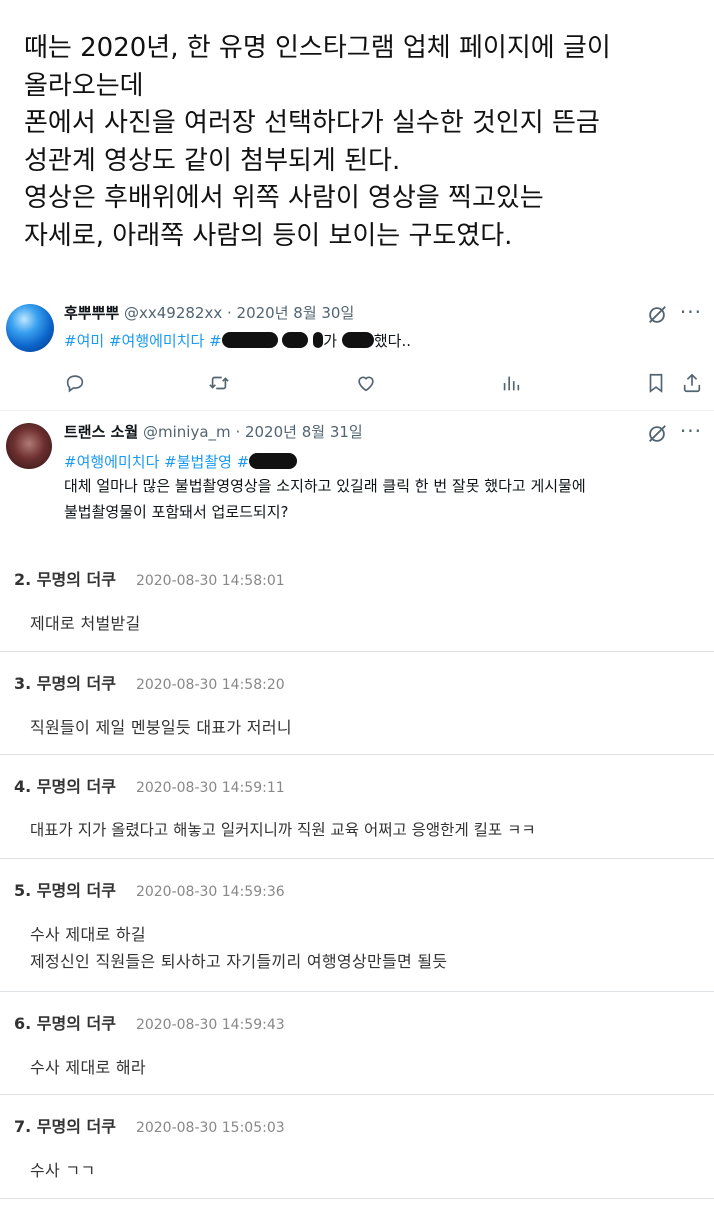 This screenshot has width=714, height=1210. I want to click on tweet-text-fragment: 했다.., so click(392, 341).